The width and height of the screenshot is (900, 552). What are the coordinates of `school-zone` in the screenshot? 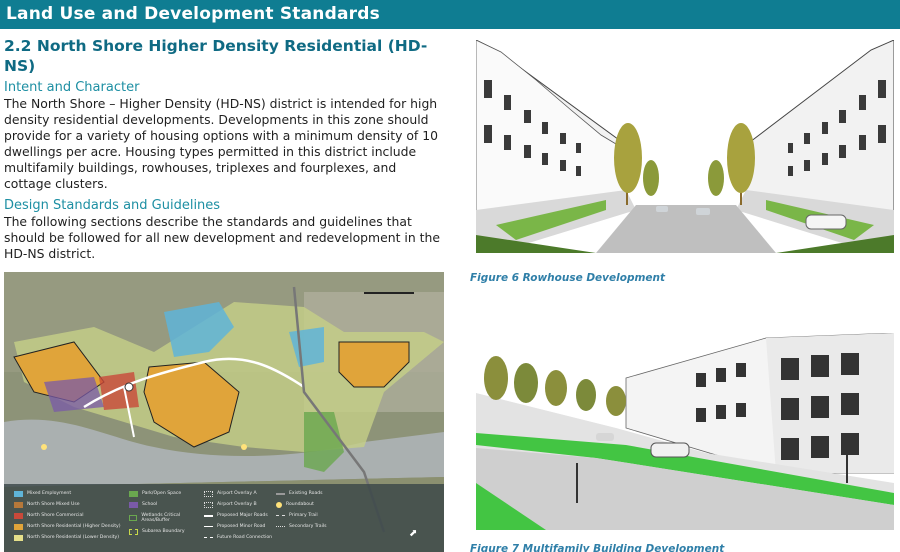 It's located at (74, 394).